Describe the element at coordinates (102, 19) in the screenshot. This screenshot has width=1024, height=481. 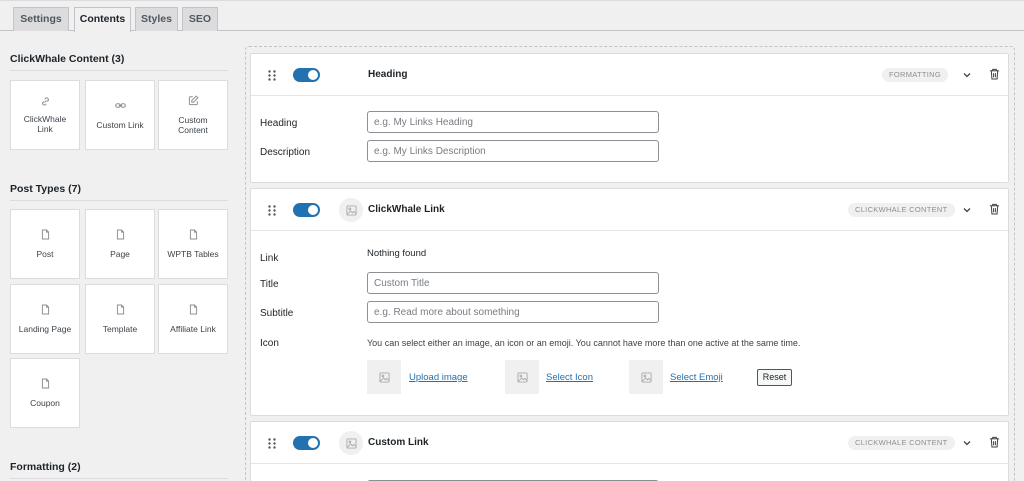
I see `tab-contents: Contents` at that location.